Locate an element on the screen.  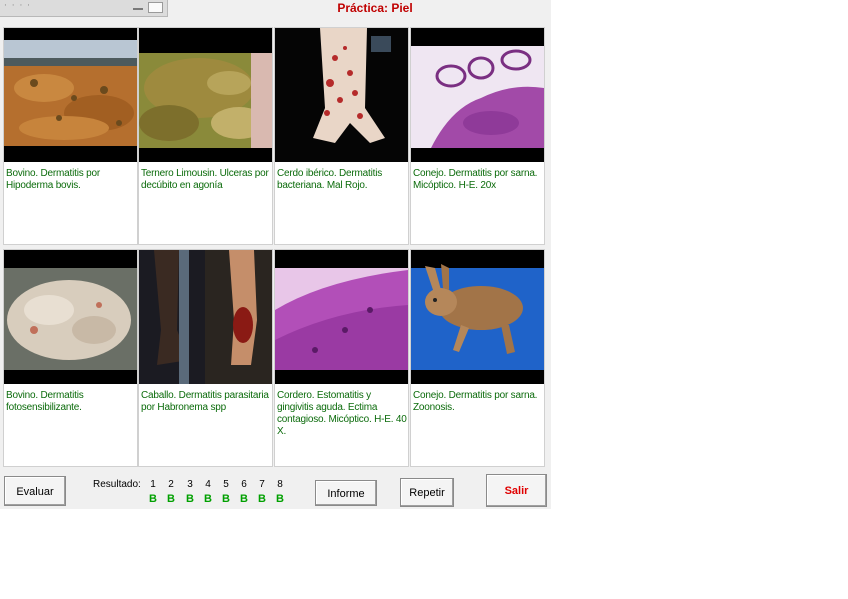
card-caption: Bovino. Dermatitis por Hipoderma bovis. is located at coordinates (53, 179).